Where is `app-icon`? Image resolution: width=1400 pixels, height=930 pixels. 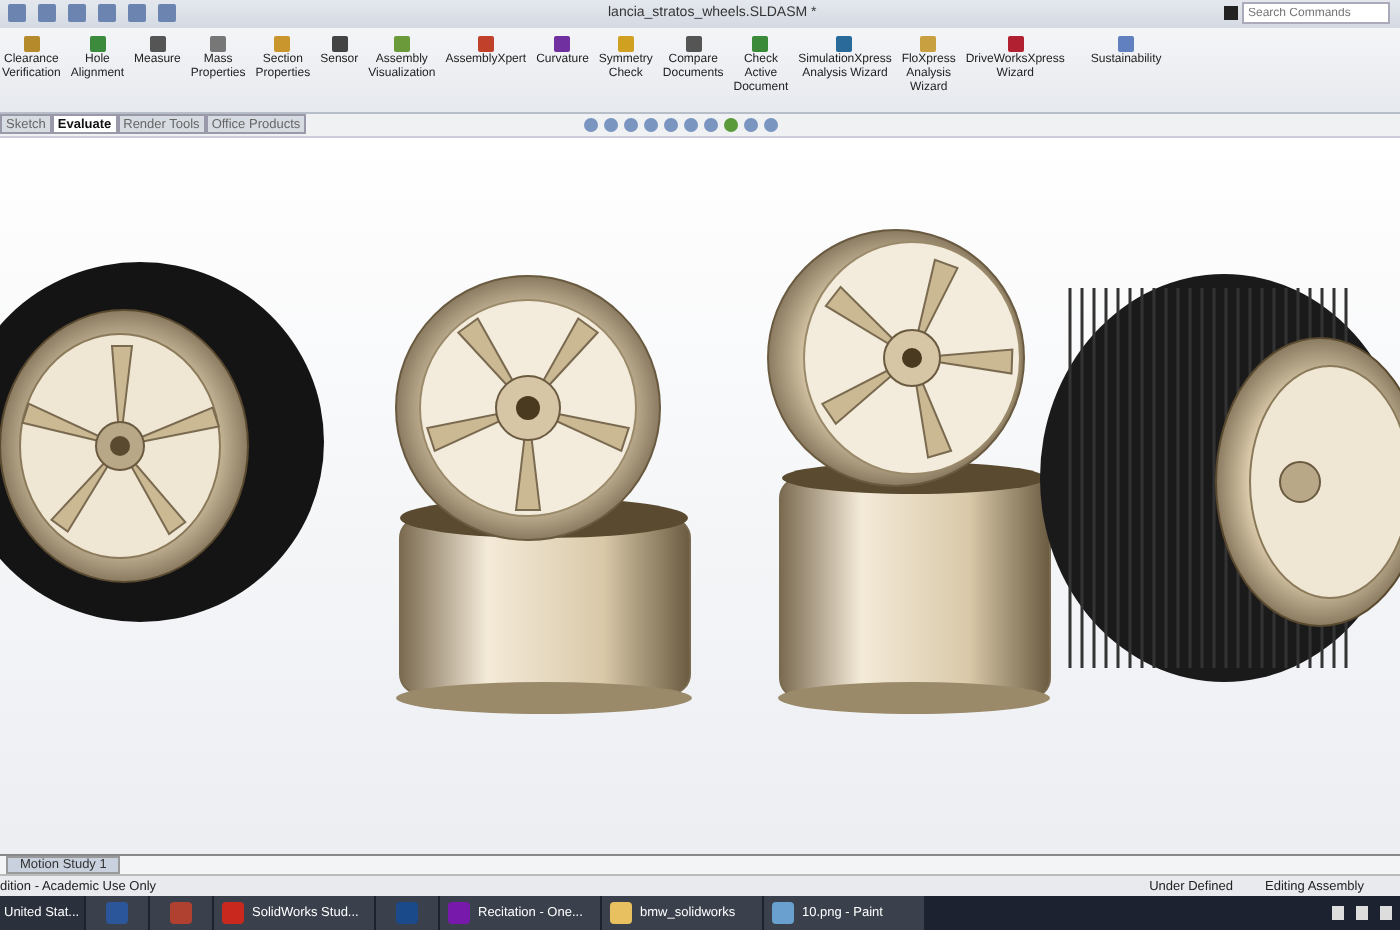
app-icon is located at coordinates (407, 913).